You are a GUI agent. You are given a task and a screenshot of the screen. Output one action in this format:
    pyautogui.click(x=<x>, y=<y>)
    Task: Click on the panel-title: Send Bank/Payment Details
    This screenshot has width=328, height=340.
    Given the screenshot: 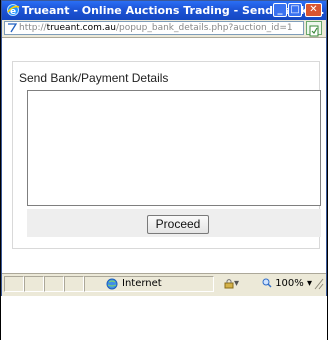 What is the action you would take?
    pyautogui.click(x=94, y=78)
    